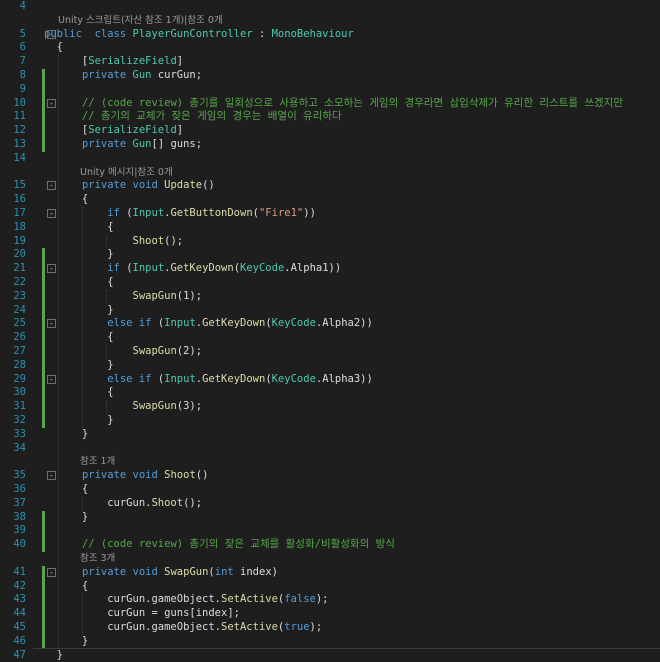 The height and width of the screenshot is (662, 660). Describe the element at coordinates (330, 600) in the screenshot. I see `code-line: 43 curGun.gameObject.SetActive(false);` at that location.